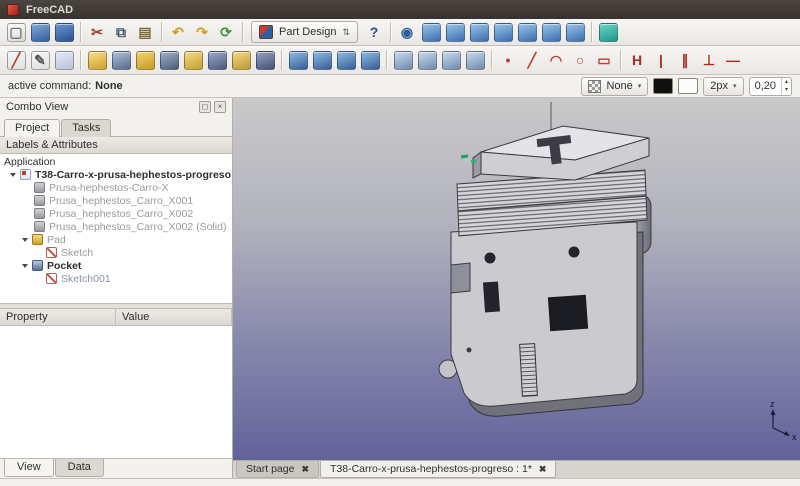 The image size is (800, 486). What do you see at coordinates (475, 60) in the screenshot?
I see `multi-transform-button` at bounding box center [475, 60].